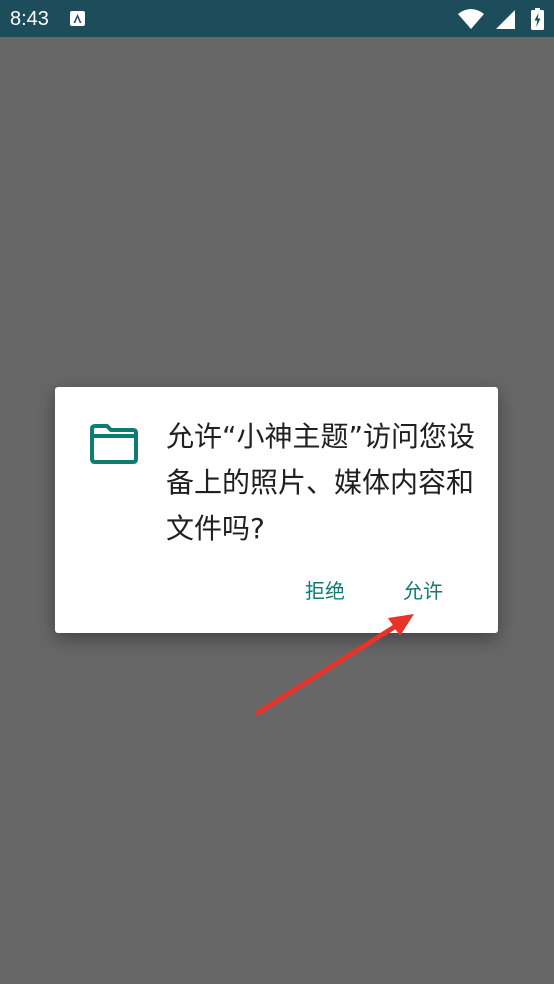 The height and width of the screenshot is (984, 554). I want to click on deny-button: 拒绝, so click(325, 589).